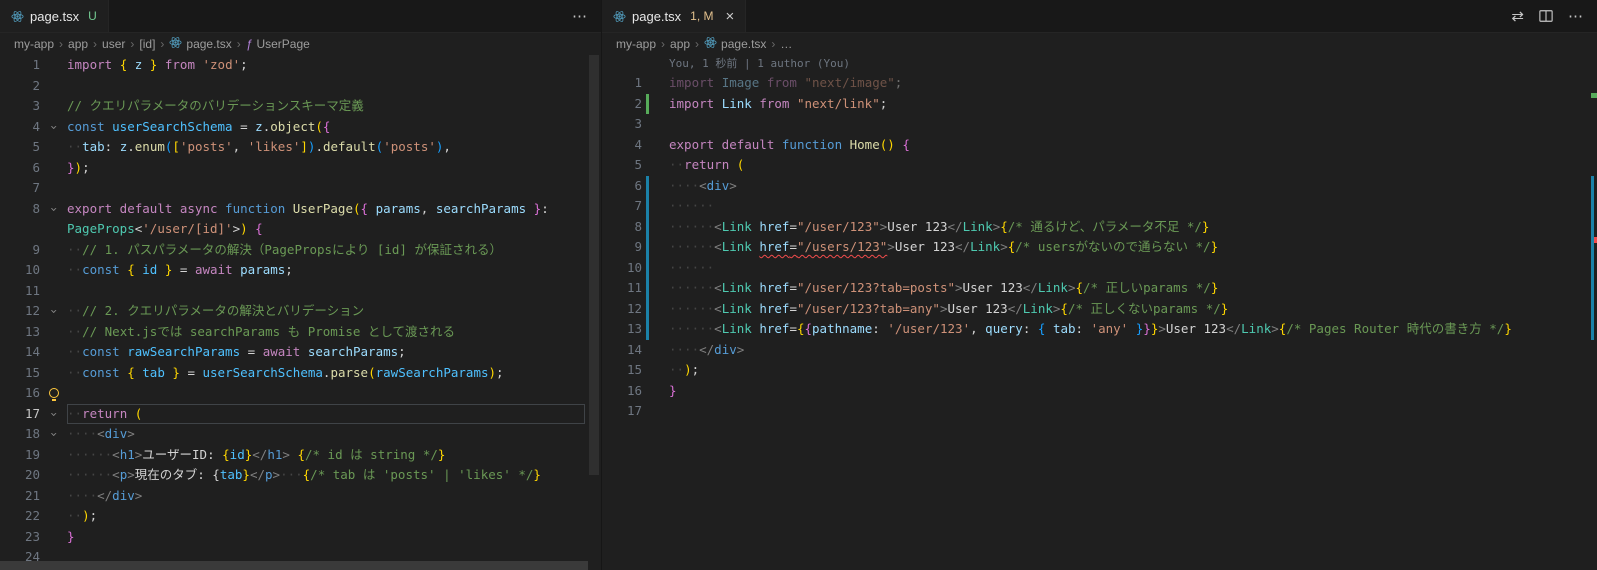  I want to click on gutter: 14, so click(635, 350).